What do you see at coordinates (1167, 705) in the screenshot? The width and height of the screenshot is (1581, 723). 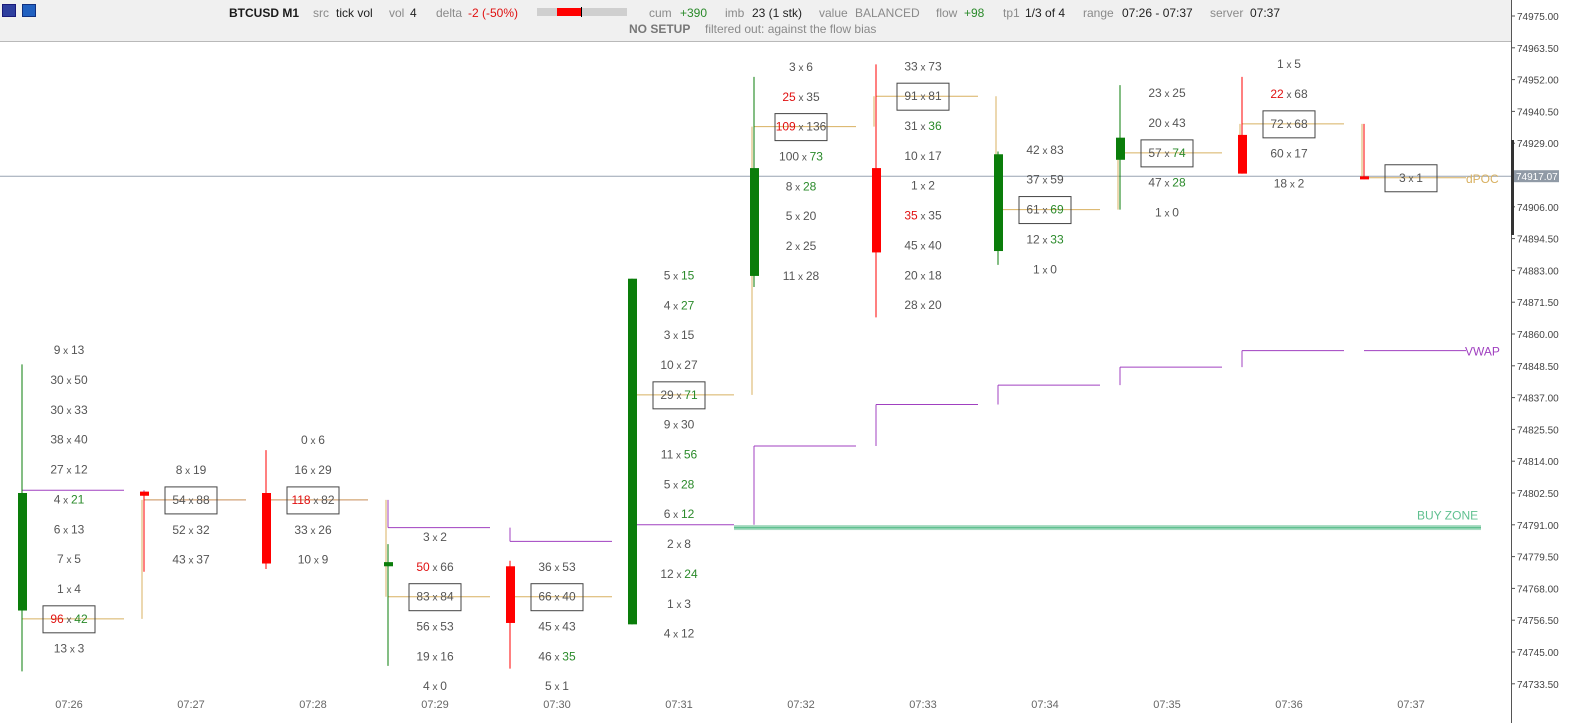 I see `time-label: 07:35` at bounding box center [1167, 705].